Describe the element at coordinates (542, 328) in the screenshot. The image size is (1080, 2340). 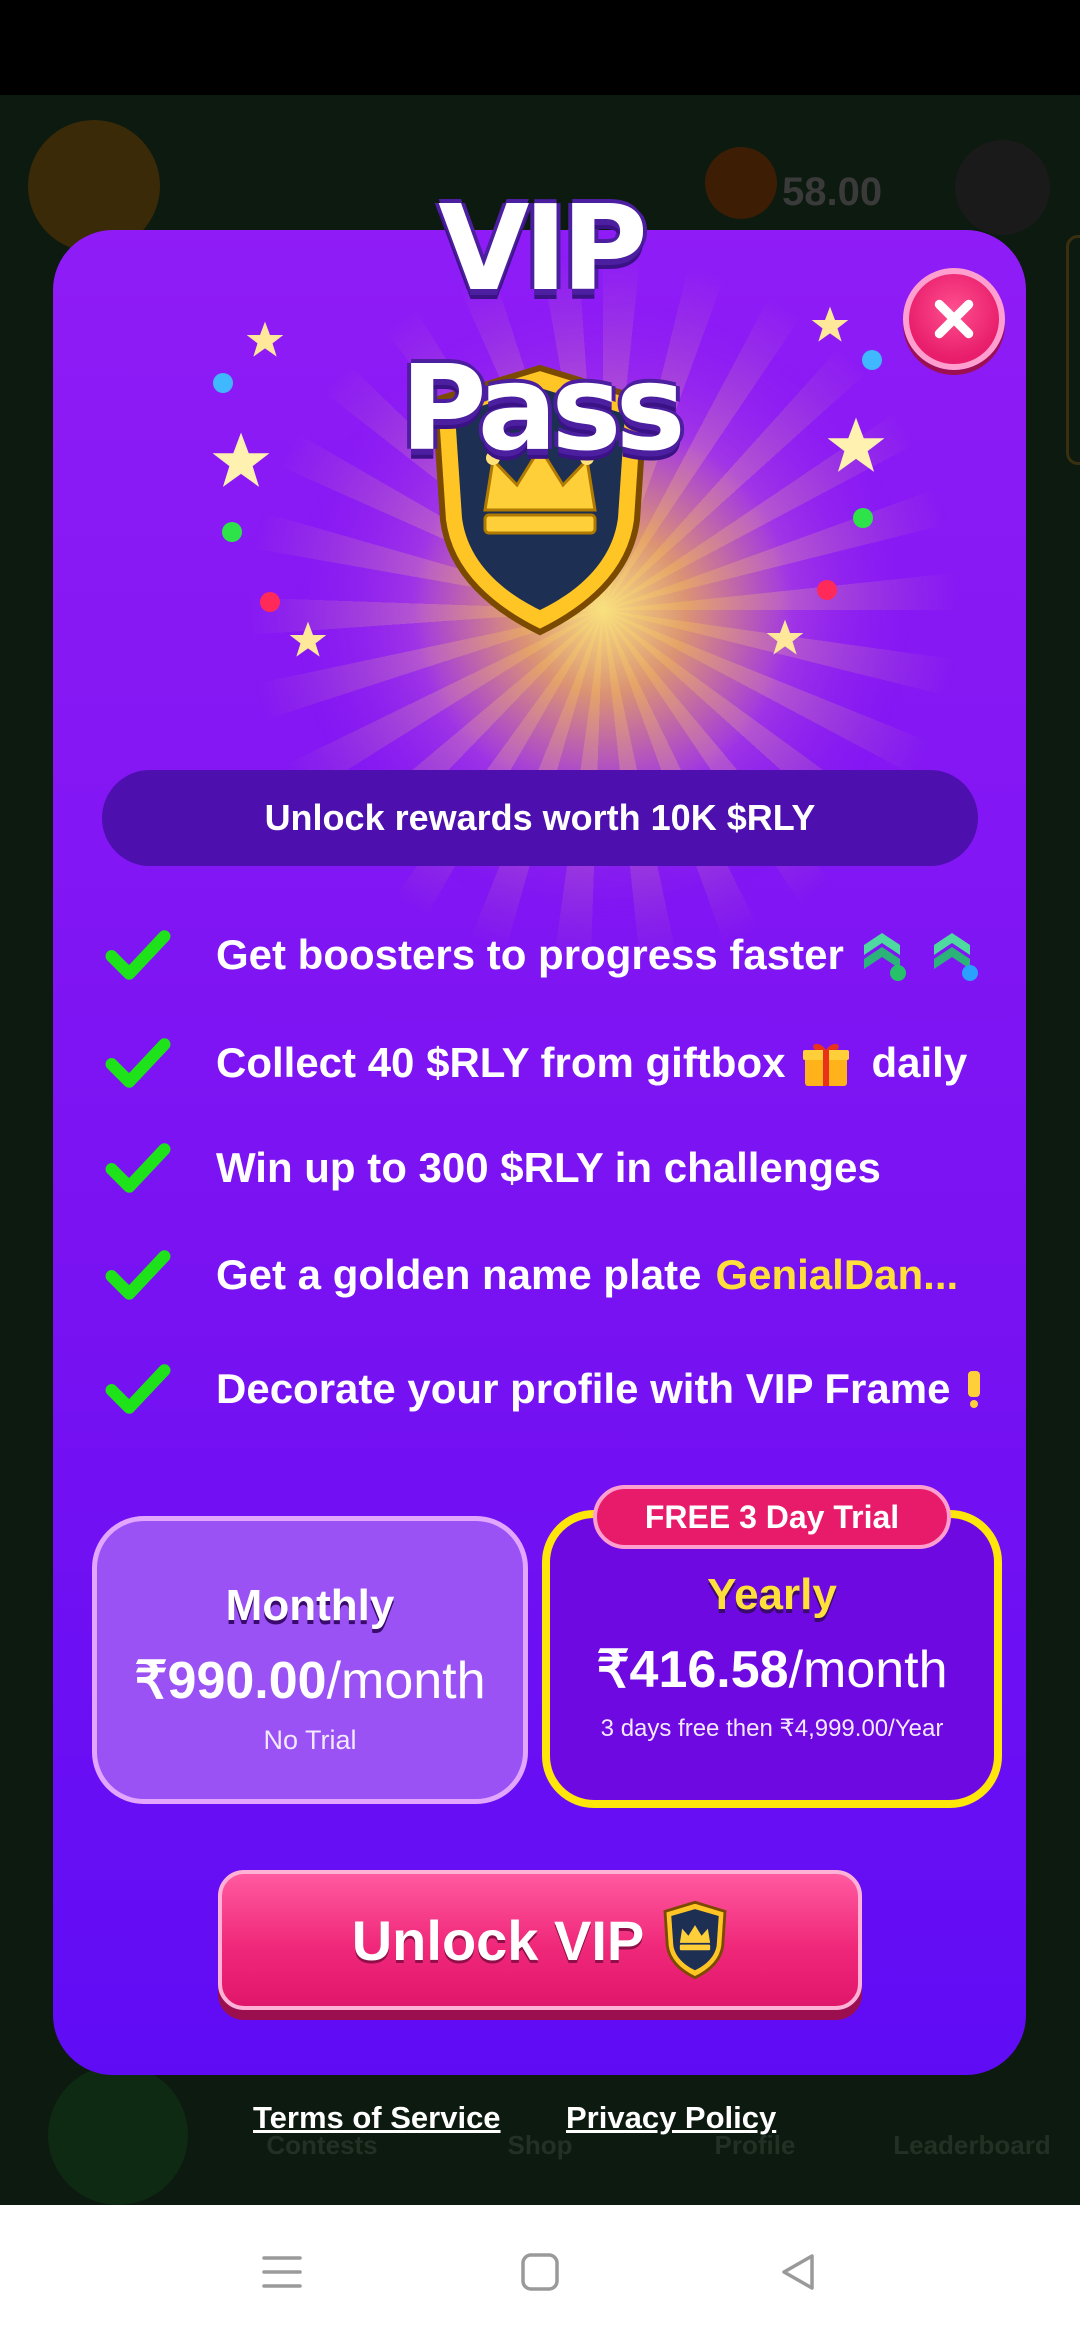
I see `modal-title: VIP Pass` at that location.